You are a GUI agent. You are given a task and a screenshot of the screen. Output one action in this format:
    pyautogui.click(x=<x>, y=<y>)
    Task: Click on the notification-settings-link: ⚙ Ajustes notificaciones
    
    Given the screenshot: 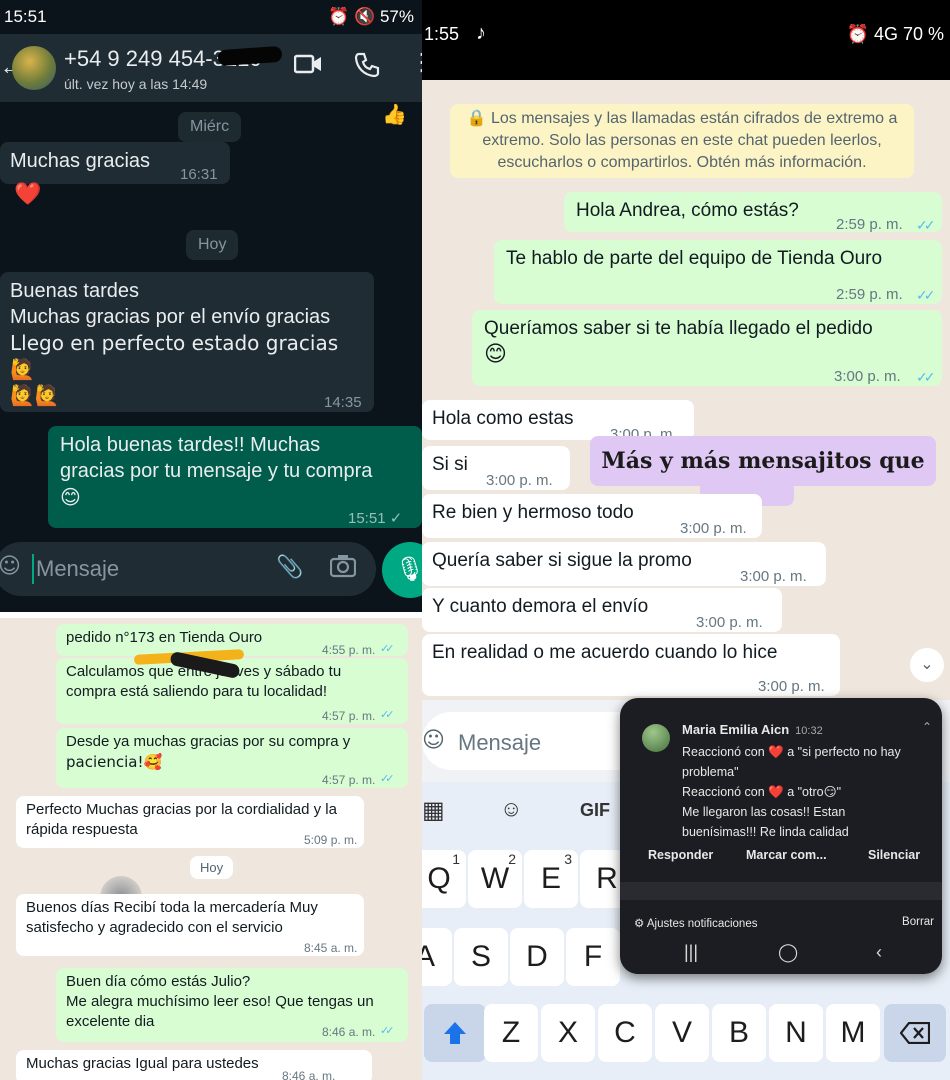 What is the action you would take?
    pyautogui.click(x=695, y=923)
    